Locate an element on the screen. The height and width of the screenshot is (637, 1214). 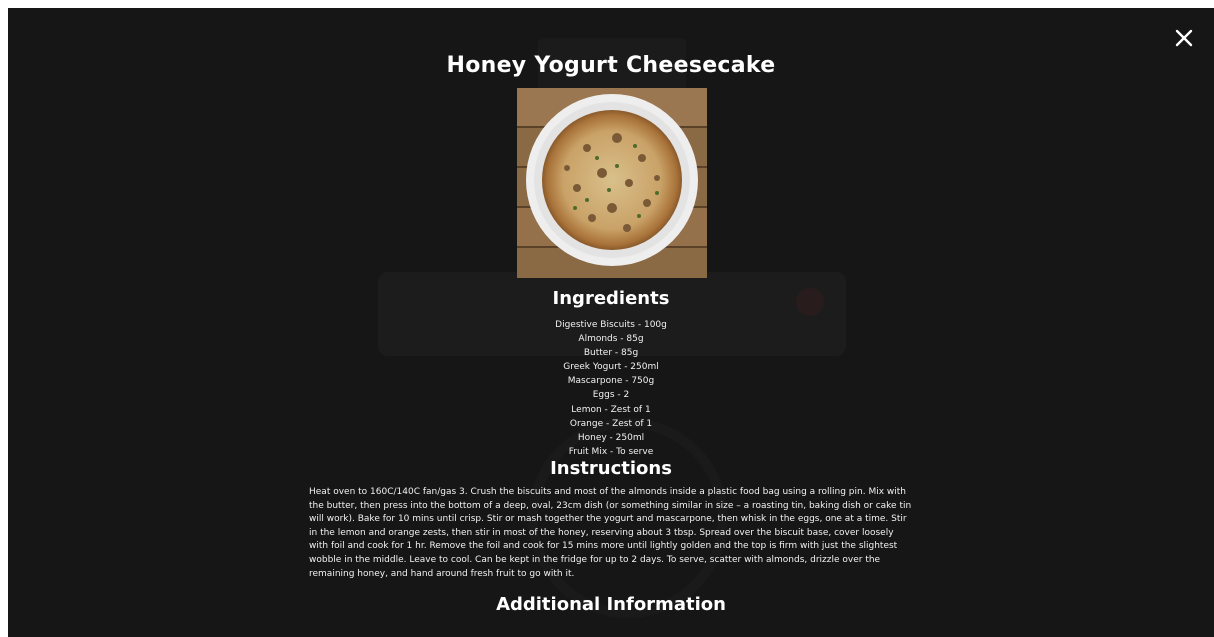
close-icon is located at coordinates (1184, 38).